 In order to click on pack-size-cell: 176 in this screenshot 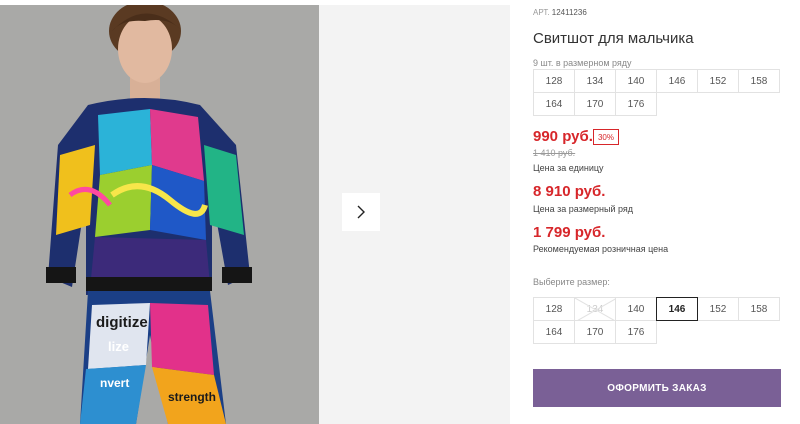, I will do `click(636, 104)`.